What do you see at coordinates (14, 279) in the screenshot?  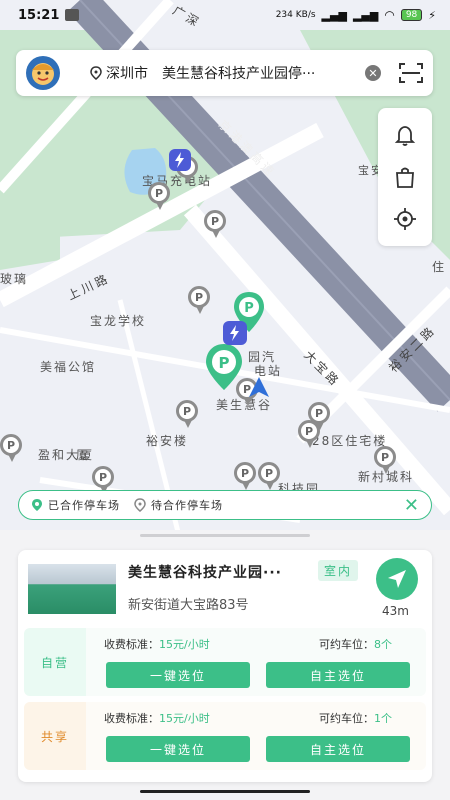 I see `map-label: 玻璃` at bounding box center [14, 279].